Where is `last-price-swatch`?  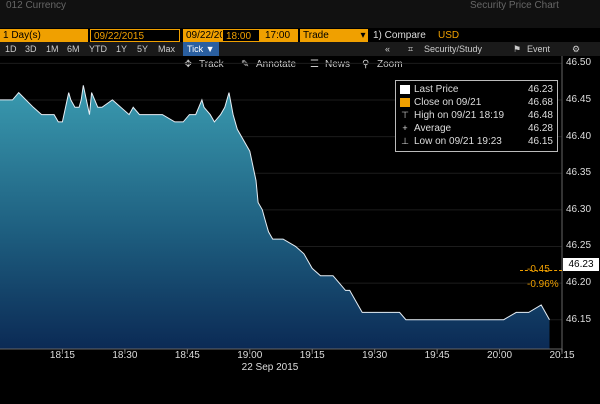 last-price-swatch is located at coordinates (405, 89).